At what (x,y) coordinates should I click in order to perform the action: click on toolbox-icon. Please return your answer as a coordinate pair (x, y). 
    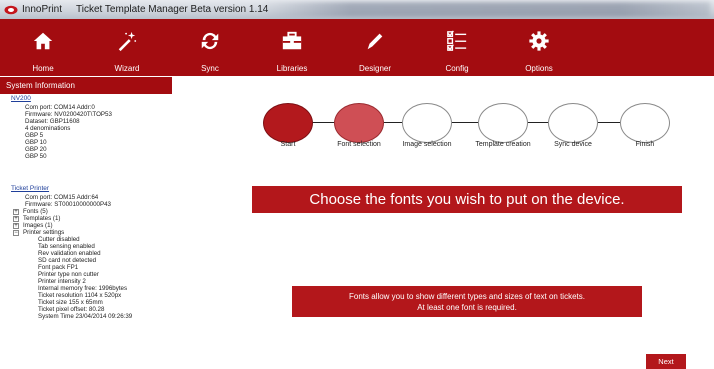
    Looking at the image, I should click on (292, 40).